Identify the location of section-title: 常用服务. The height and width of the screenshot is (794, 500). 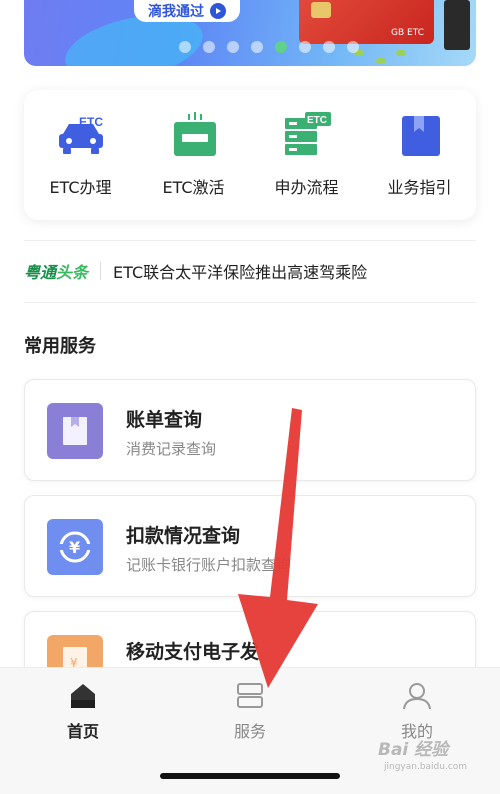
(60, 346).